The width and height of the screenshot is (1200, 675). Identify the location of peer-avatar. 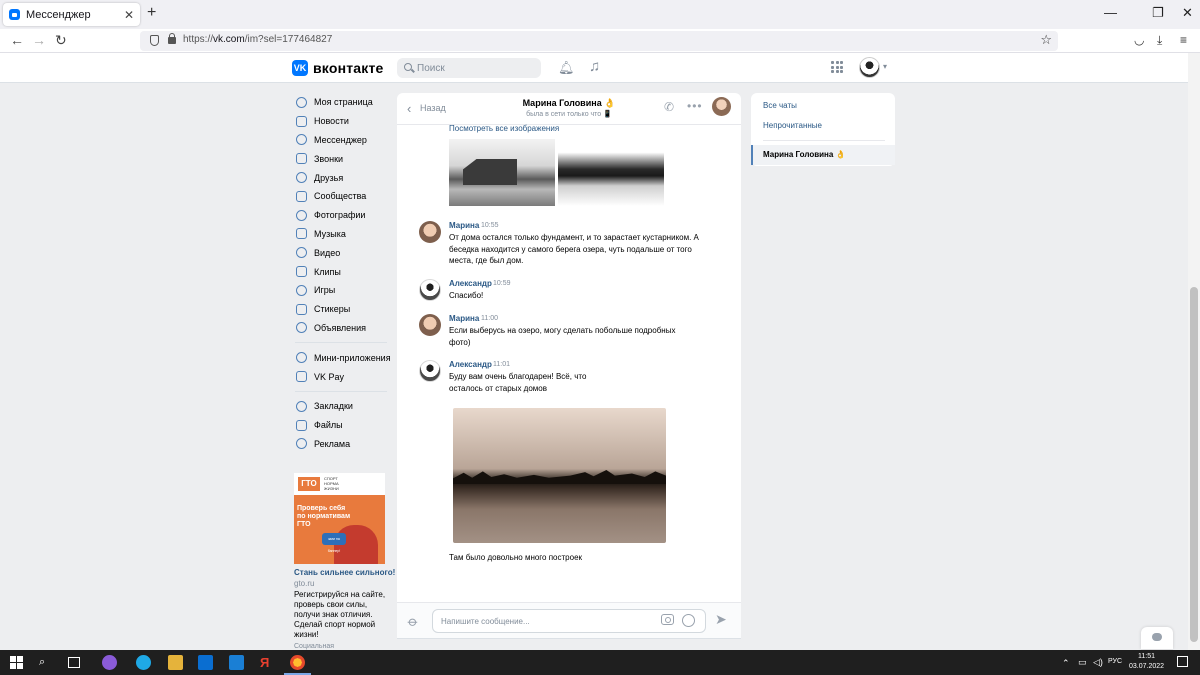
(721, 106).